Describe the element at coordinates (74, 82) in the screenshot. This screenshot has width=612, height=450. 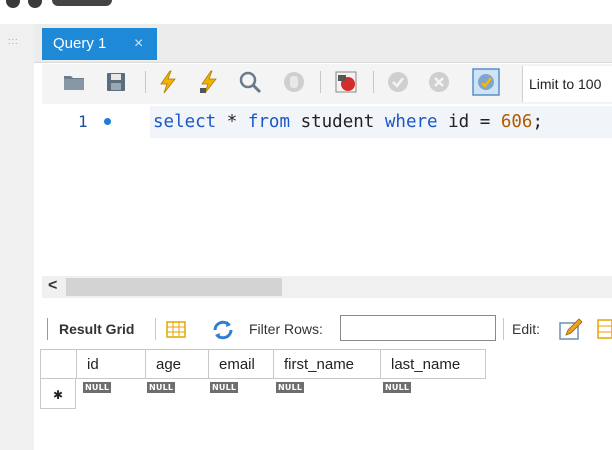
I see `open-folder-icon` at that location.